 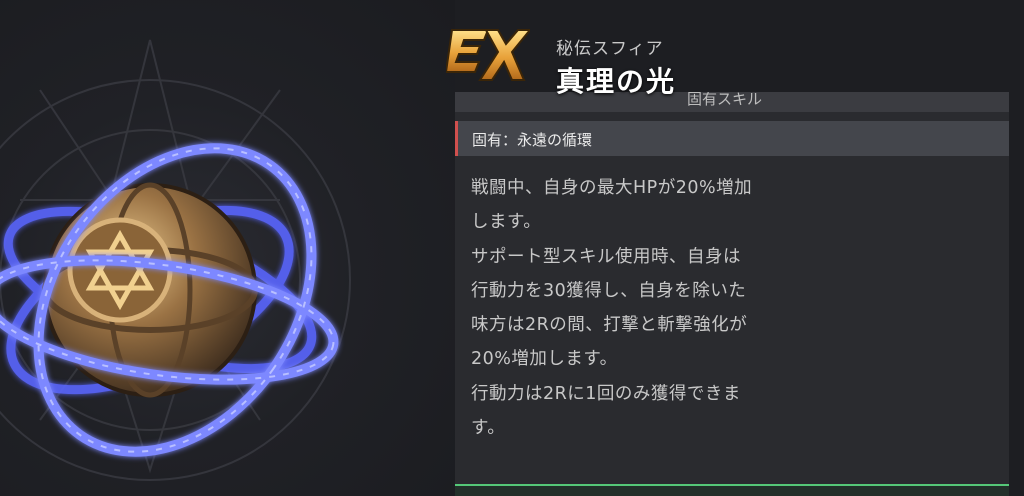 I want to click on skill-label-bar: 固有：永遠の循環, so click(x=732, y=138).